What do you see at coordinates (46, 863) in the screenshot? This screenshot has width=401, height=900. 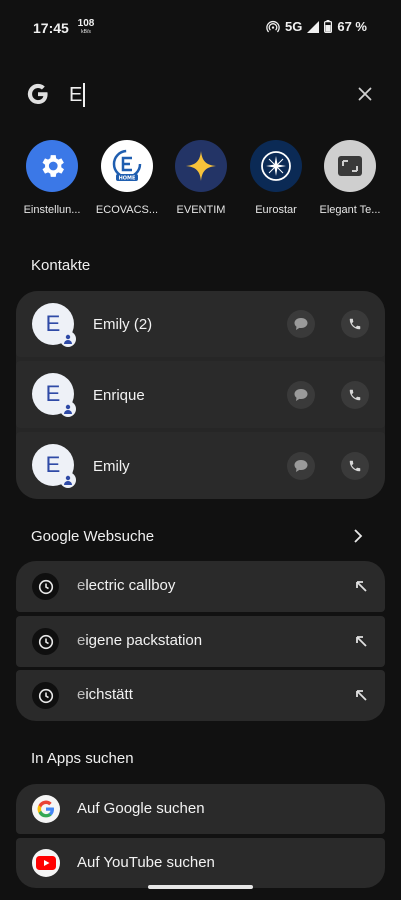 I see `youtube-icon` at bounding box center [46, 863].